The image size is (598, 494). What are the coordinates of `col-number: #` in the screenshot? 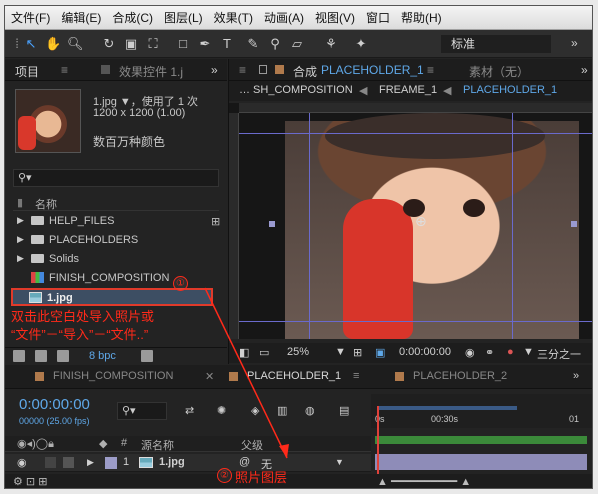 It's located at (124, 443).